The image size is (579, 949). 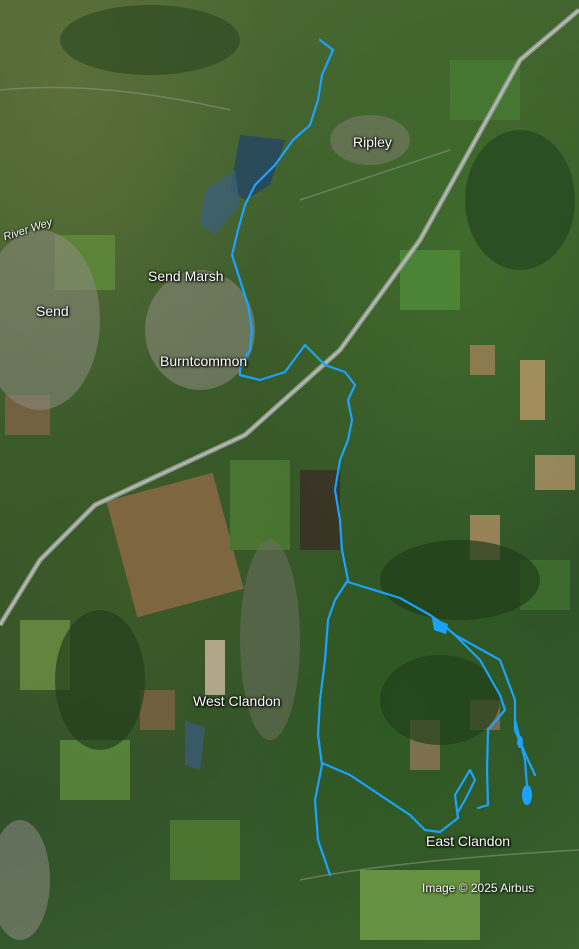 I want to click on imagery-credit: Image © 2025 Airbus, so click(x=478, y=888).